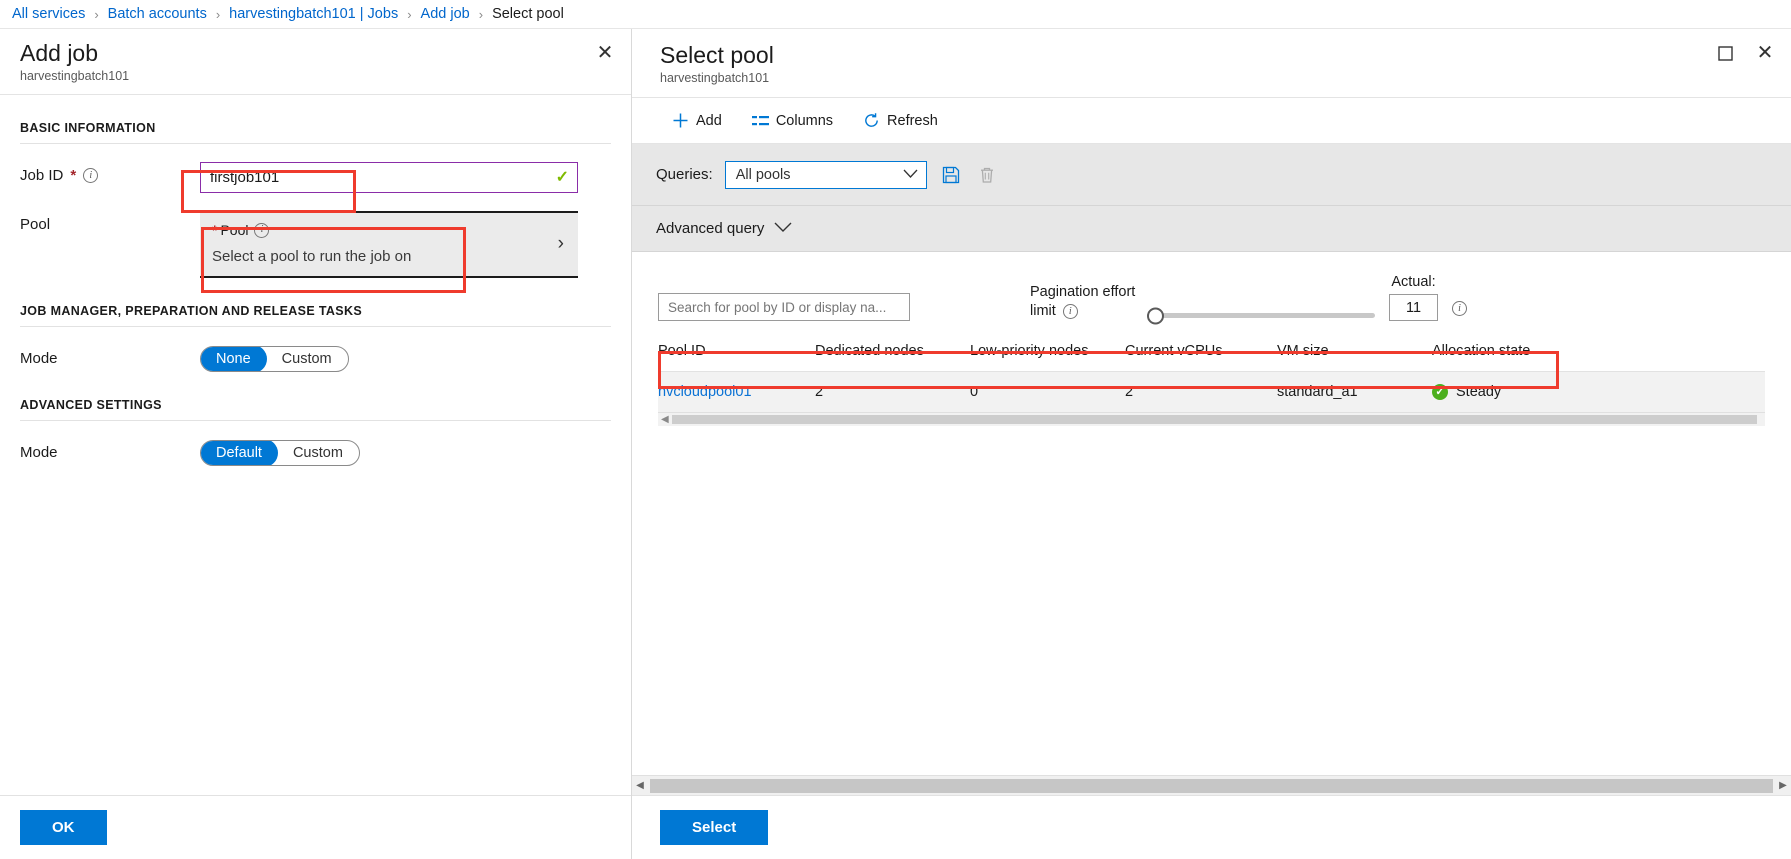 This screenshot has width=1791, height=859. I want to click on advanced-query-label: Advanced query, so click(710, 229).